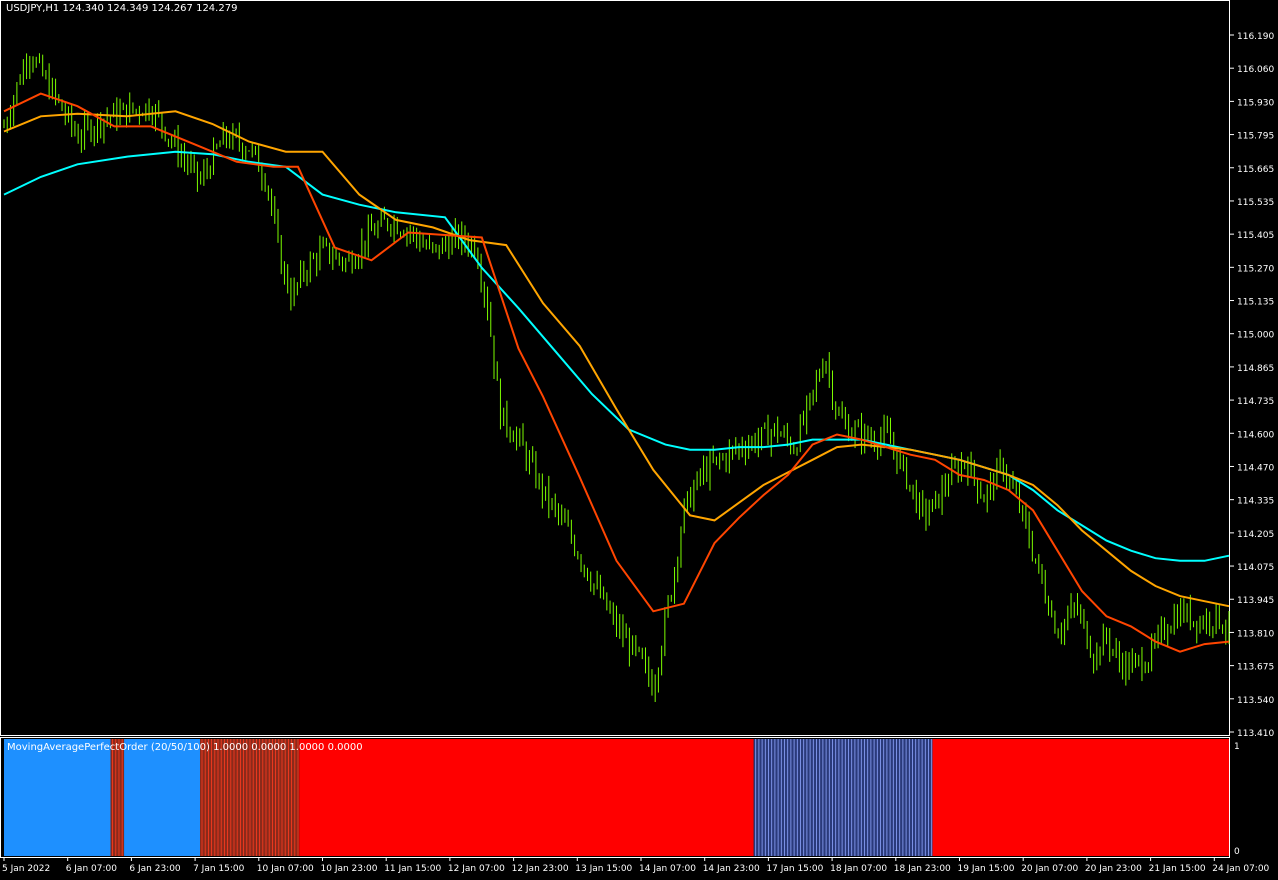  I want to click on x-tick-label: 18 Jan 07:00, so click(858, 869).